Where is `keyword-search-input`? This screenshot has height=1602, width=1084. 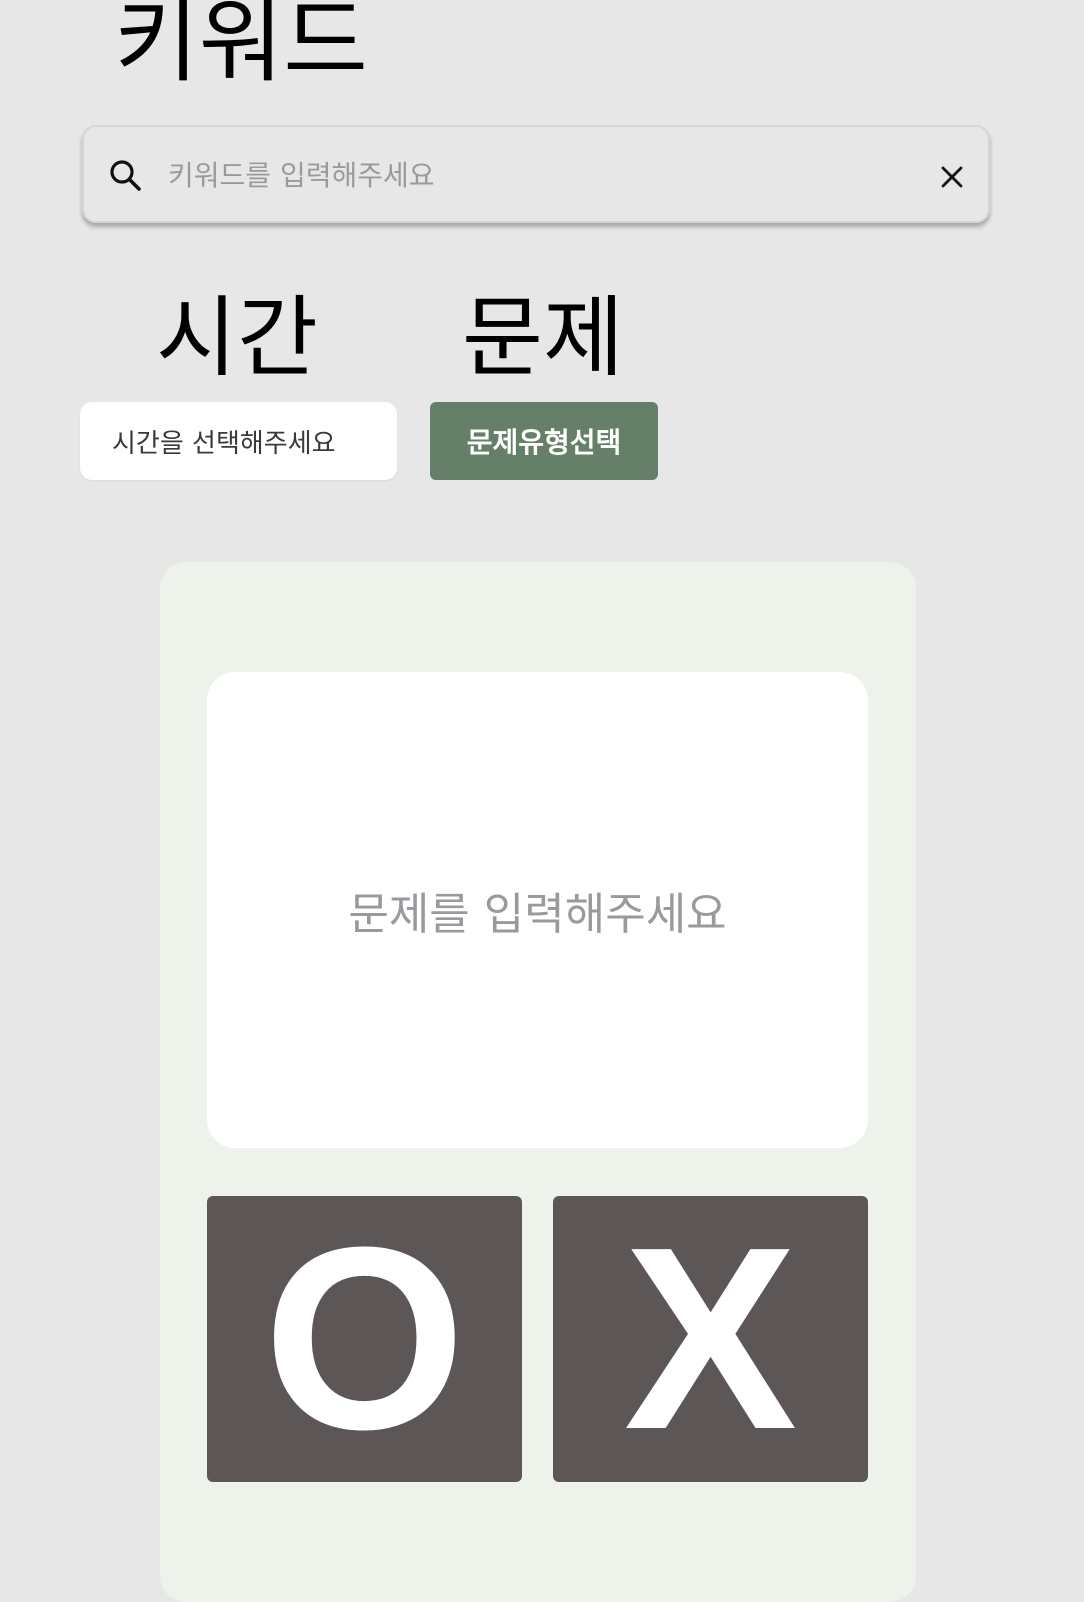
keyword-search-input is located at coordinates (538, 175).